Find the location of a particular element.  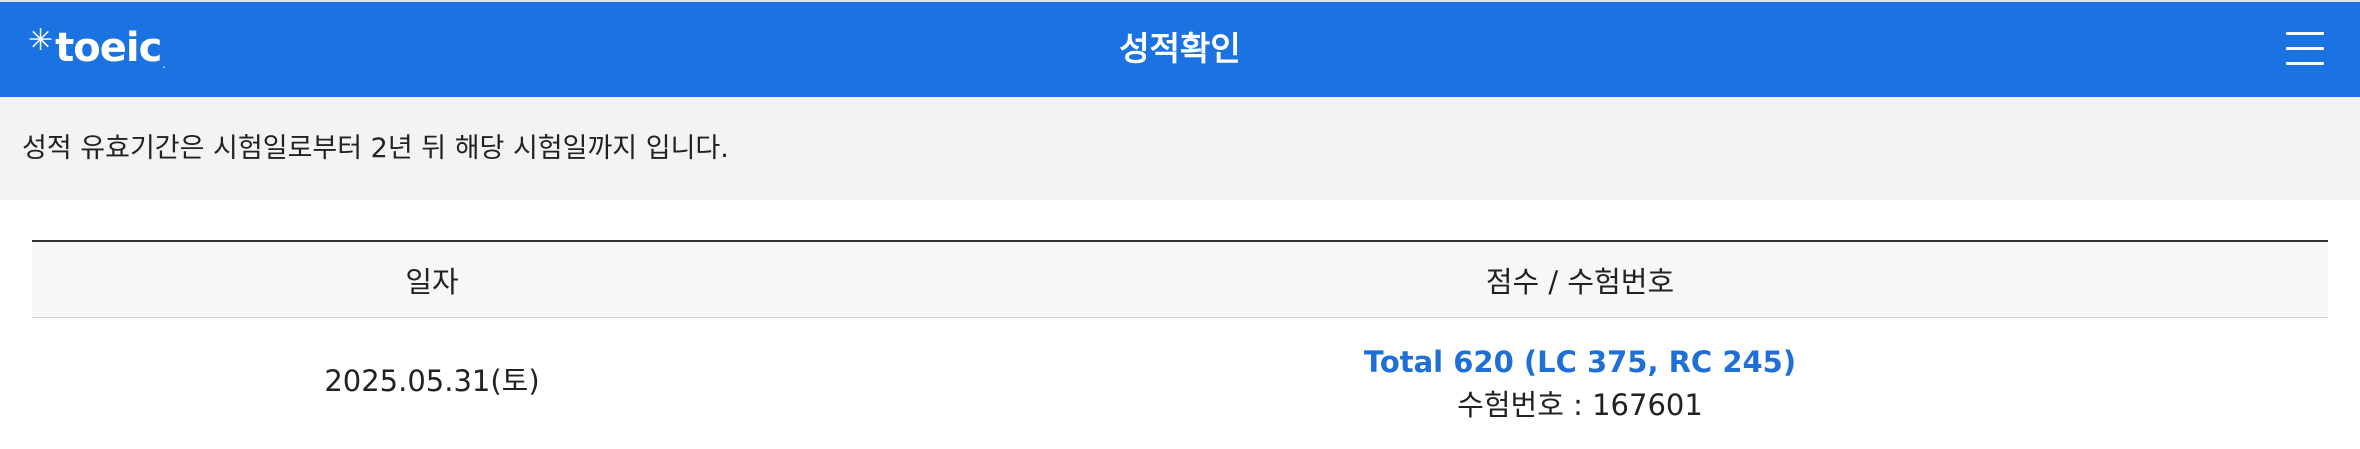

column-header-score: 점수 / 수험번호 is located at coordinates (1580, 281).